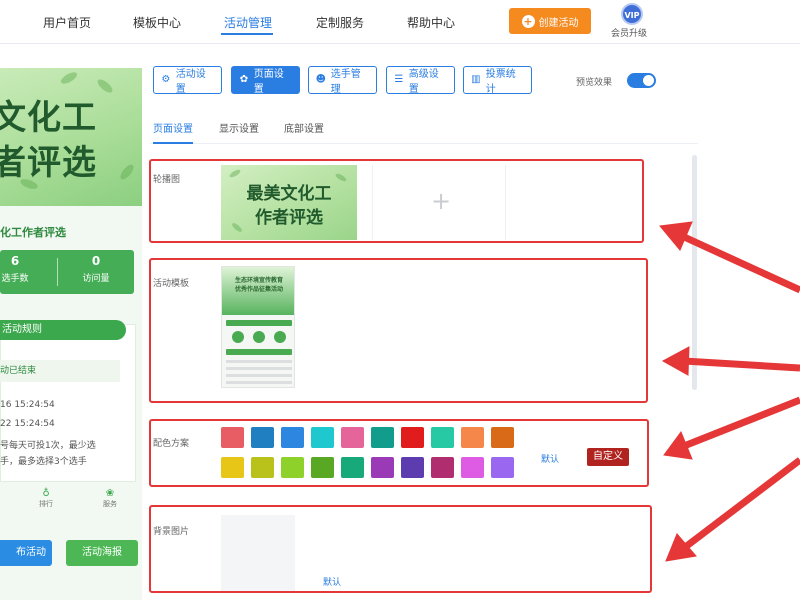 This screenshot has width=800, height=600. What do you see at coordinates (678, 445) in the screenshot?
I see `arrow-head-color-scheme` at bounding box center [678, 445].